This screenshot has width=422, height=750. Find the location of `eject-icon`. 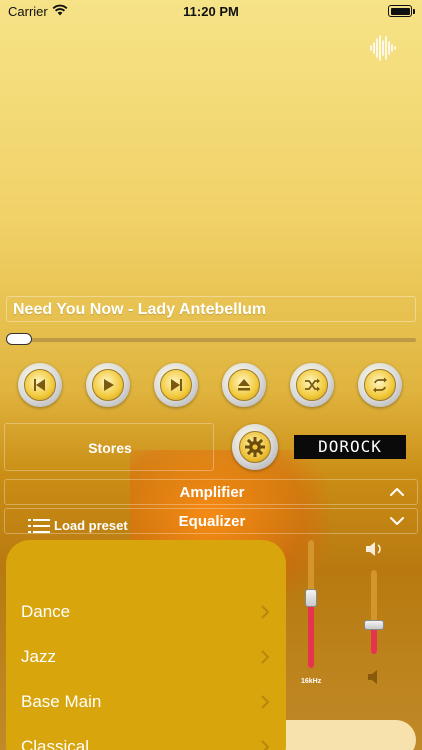

eject-icon is located at coordinates (244, 385).